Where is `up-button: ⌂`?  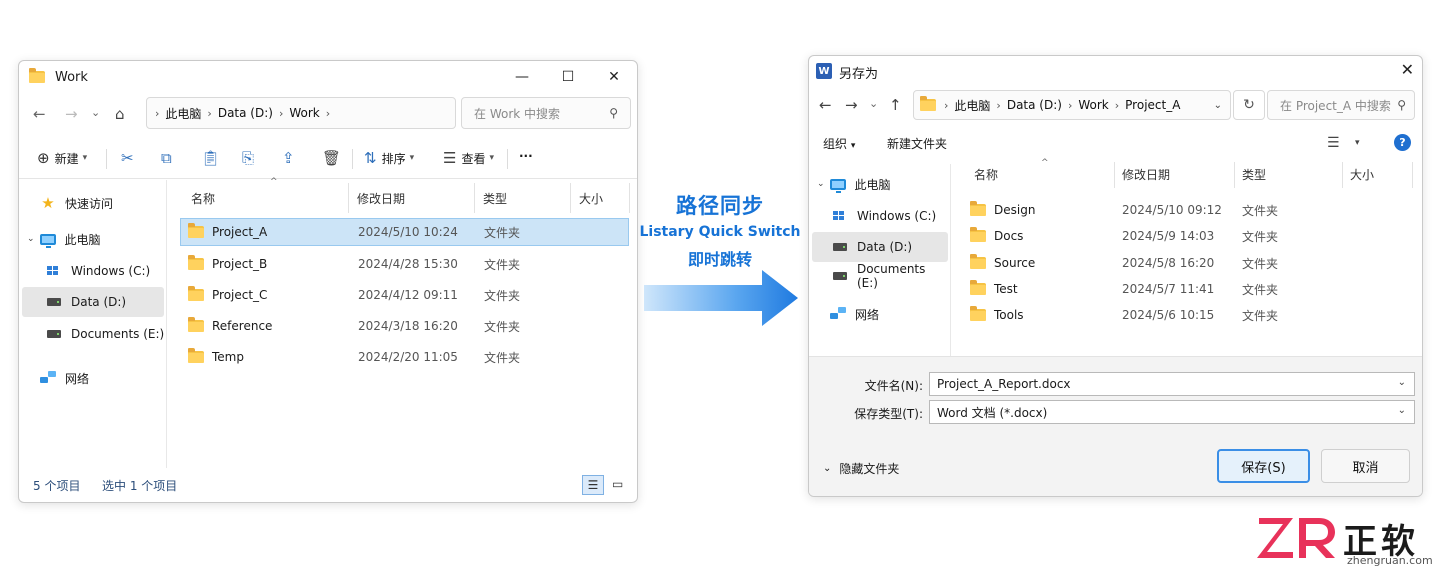 up-button: ⌂ is located at coordinates (120, 114).